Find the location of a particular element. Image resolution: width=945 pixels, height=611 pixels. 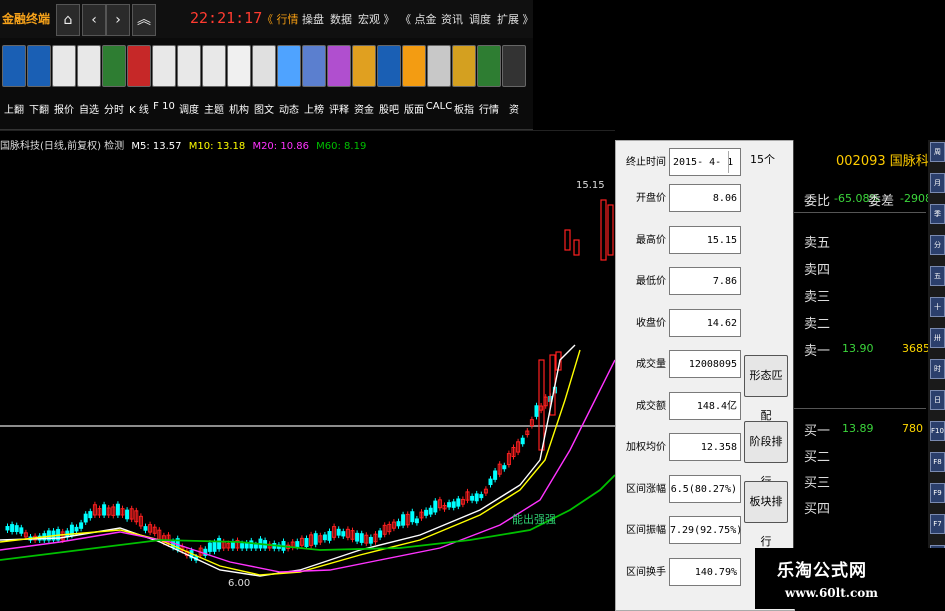

period-icon: 时 is located at coordinates (937, 369).